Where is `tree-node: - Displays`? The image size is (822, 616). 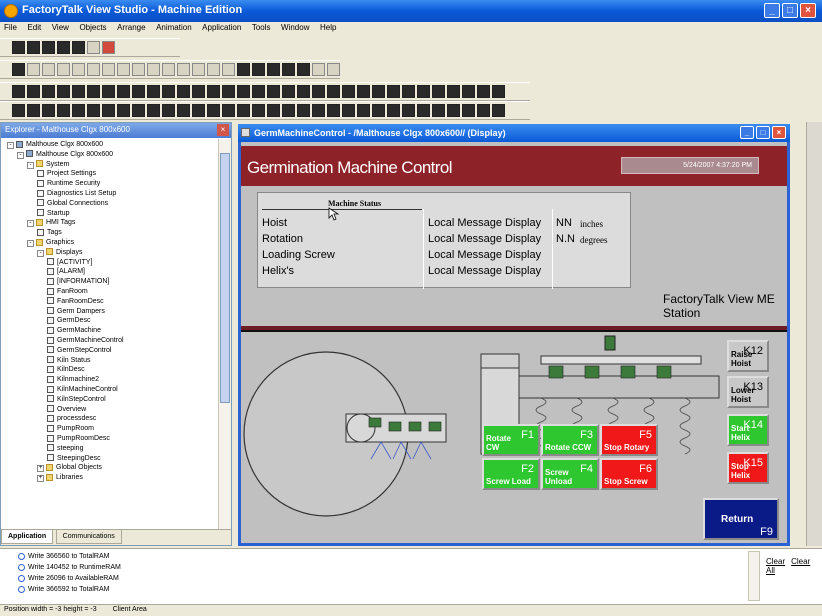 tree-node: - Displays is located at coordinates (59, 252).